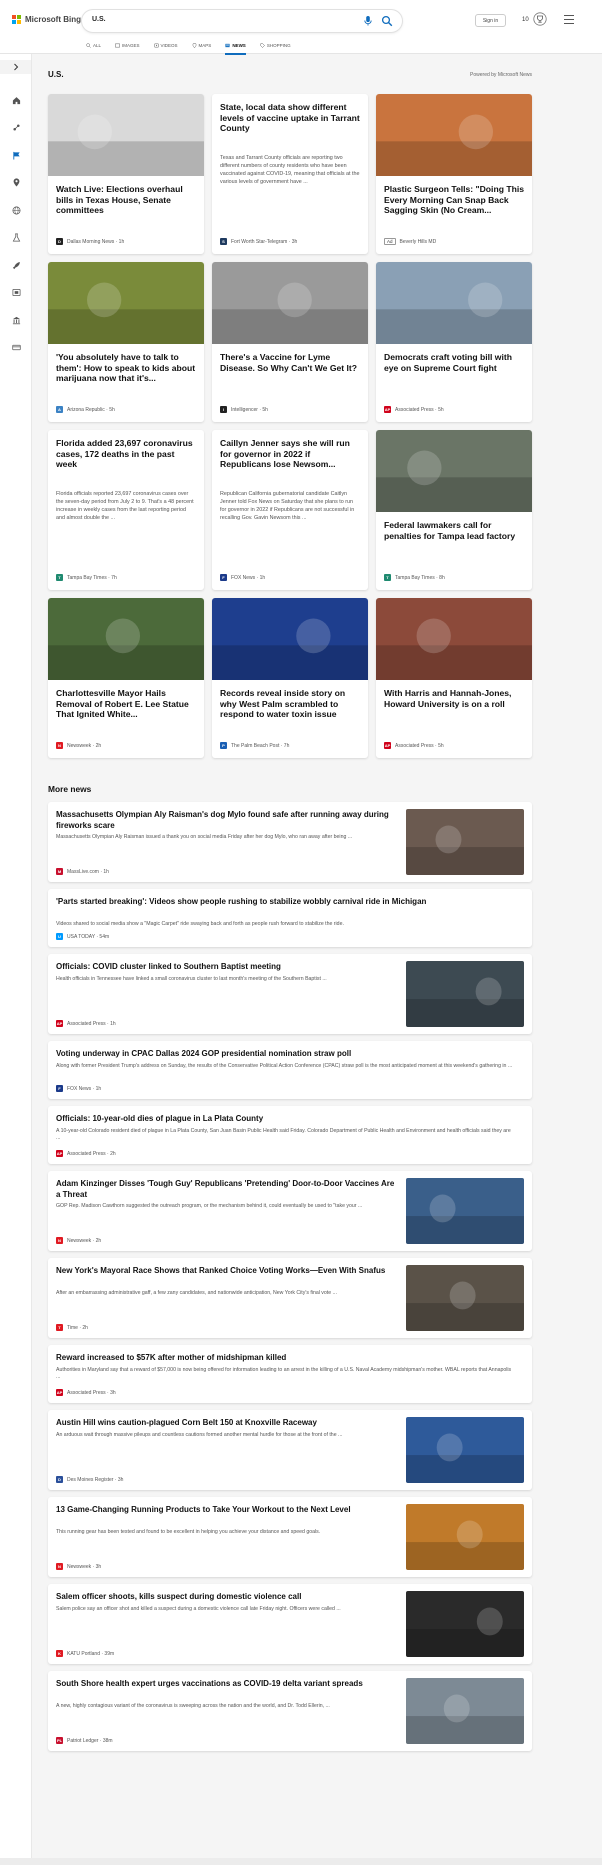 Image resolution: width=602 pixels, height=1865 pixels. I want to click on menu-hamburger-icon, so click(569, 19).